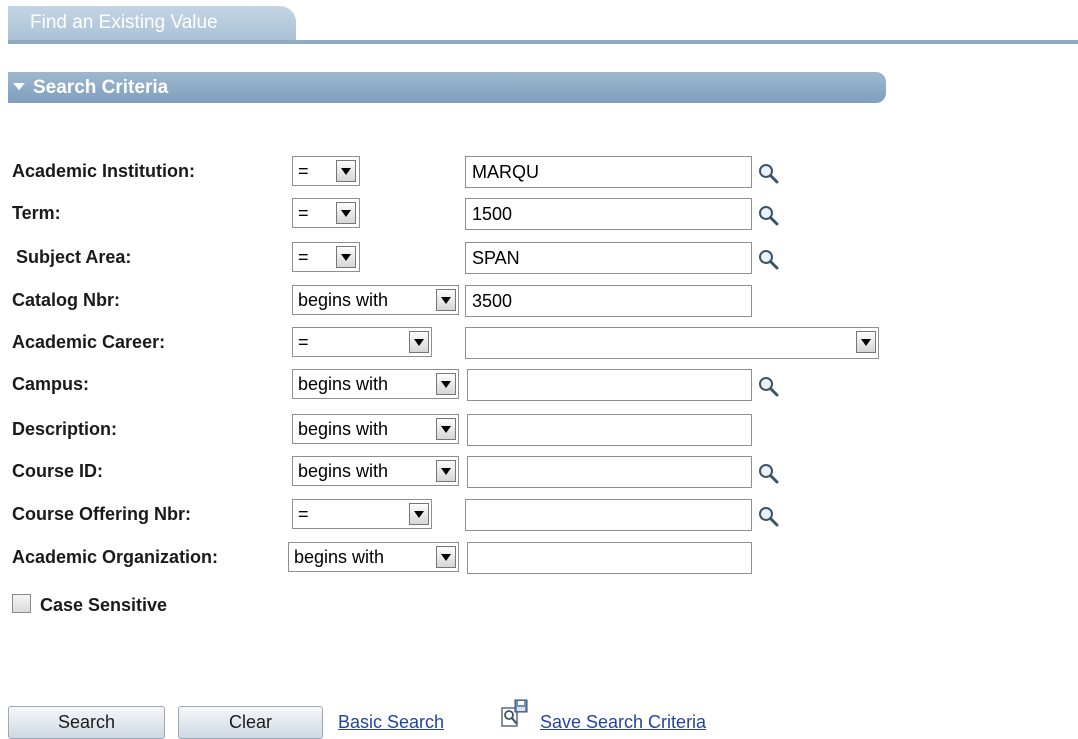 This screenshot has height=739, width=1078. I want to click on row-term: Term: = 1500, so click(539, 213).